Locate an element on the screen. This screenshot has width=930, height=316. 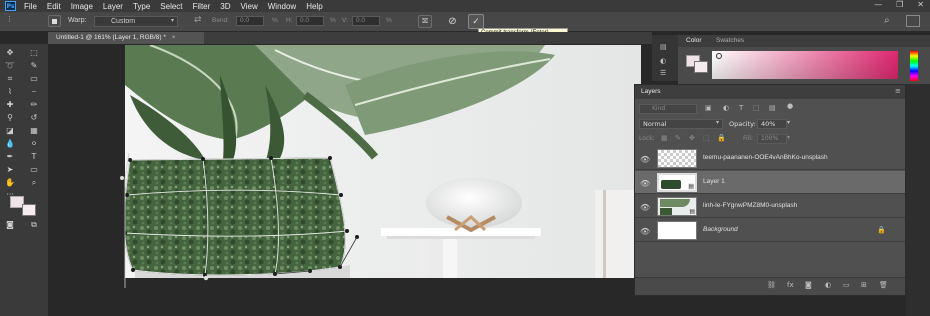
link-layers-icon: ⛓ is located at coordinates (771, 285).